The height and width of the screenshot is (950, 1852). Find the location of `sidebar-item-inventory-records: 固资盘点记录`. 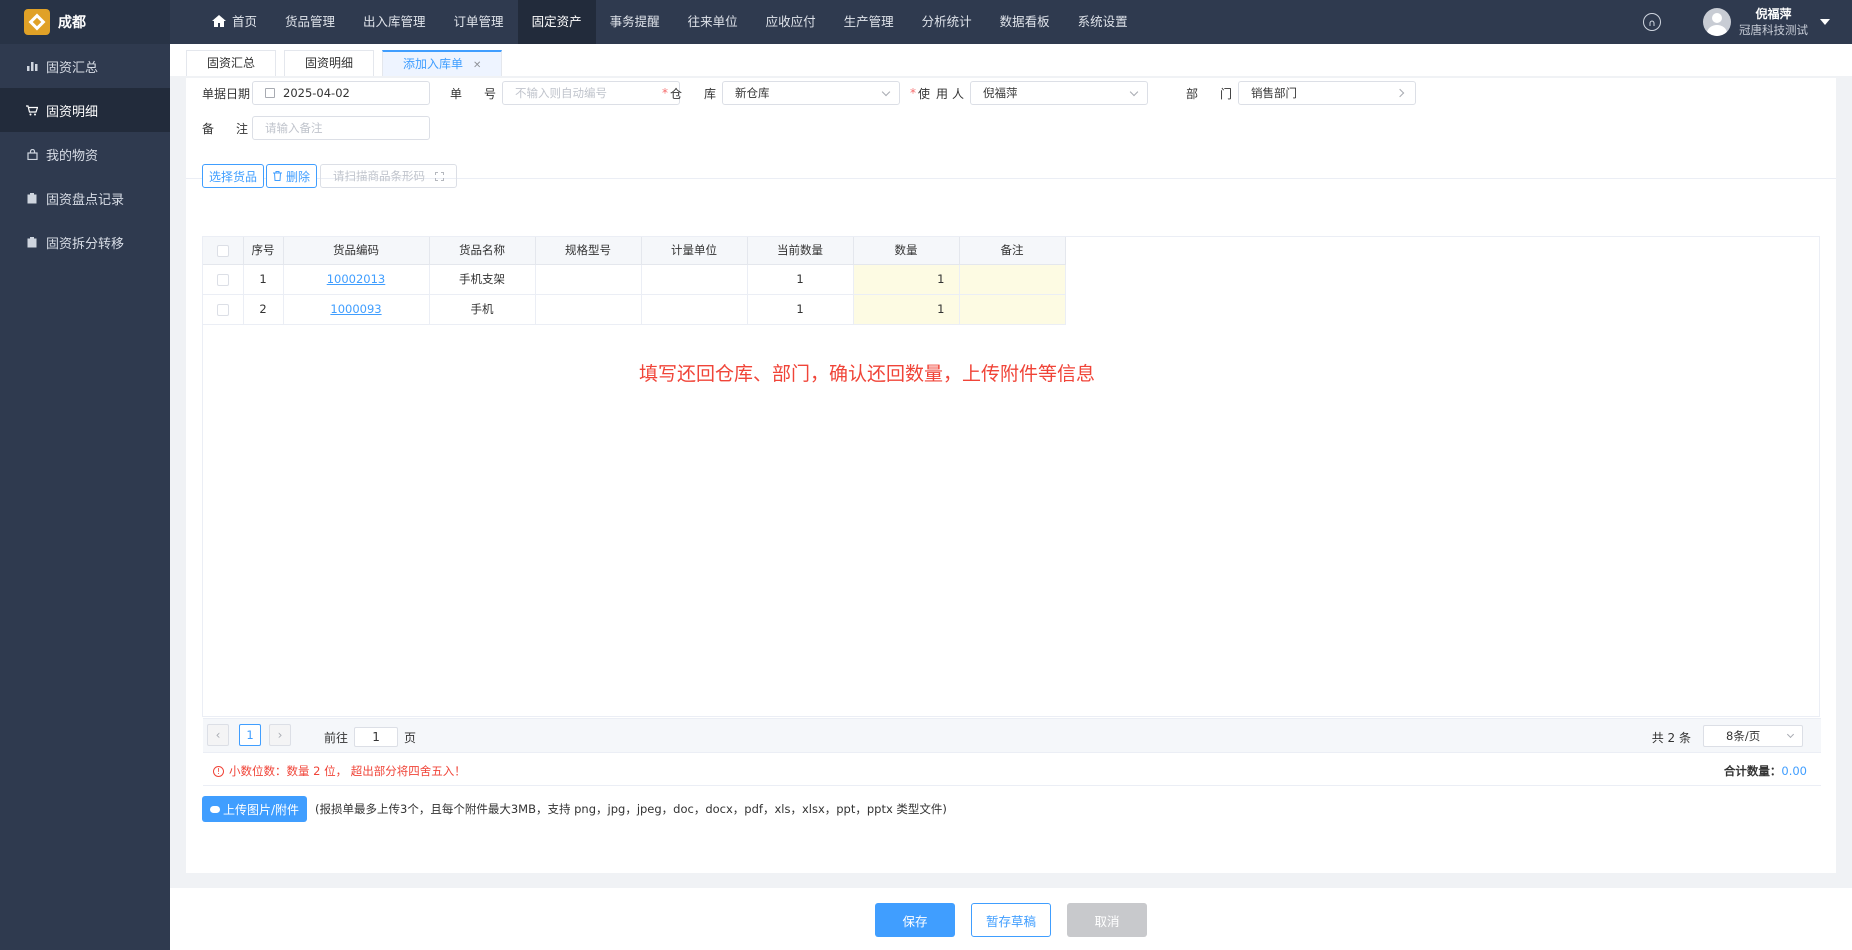

sidebar-item-inventory-records: 固资盘点记录 is located at coordinates (85, 198).